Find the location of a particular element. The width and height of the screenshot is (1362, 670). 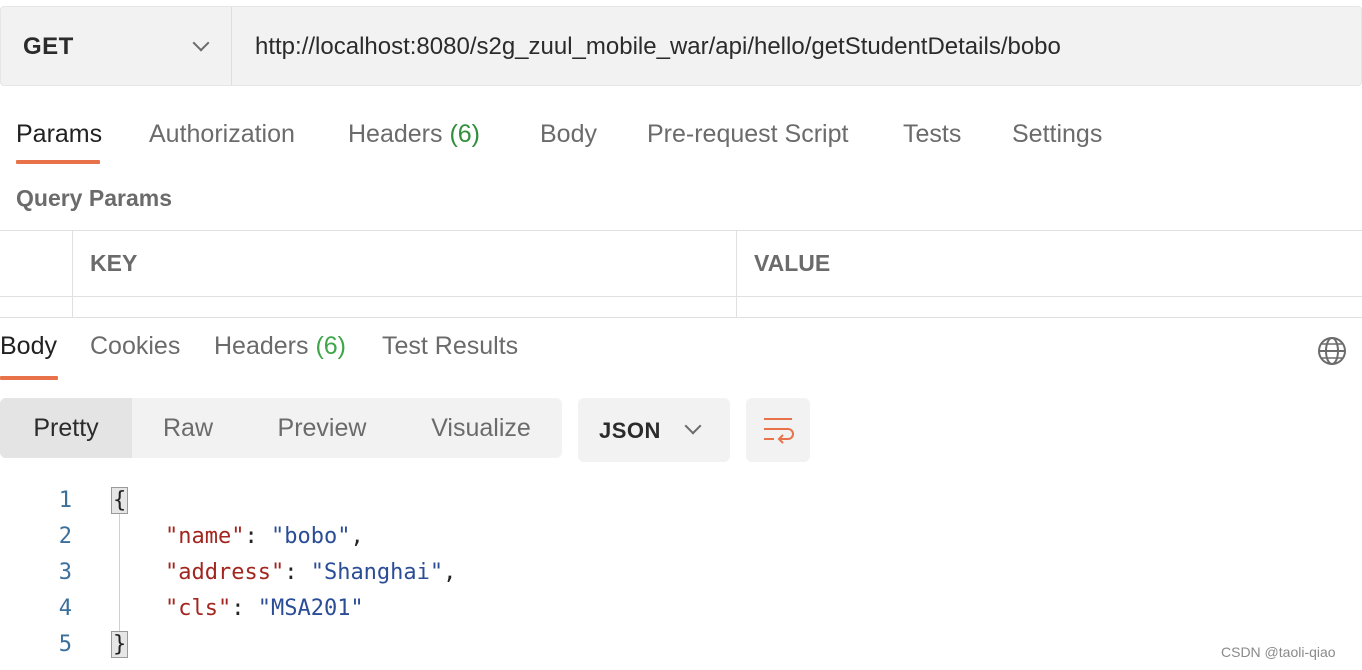

json-value: "MSA201" is located at coordinates (310, 608).